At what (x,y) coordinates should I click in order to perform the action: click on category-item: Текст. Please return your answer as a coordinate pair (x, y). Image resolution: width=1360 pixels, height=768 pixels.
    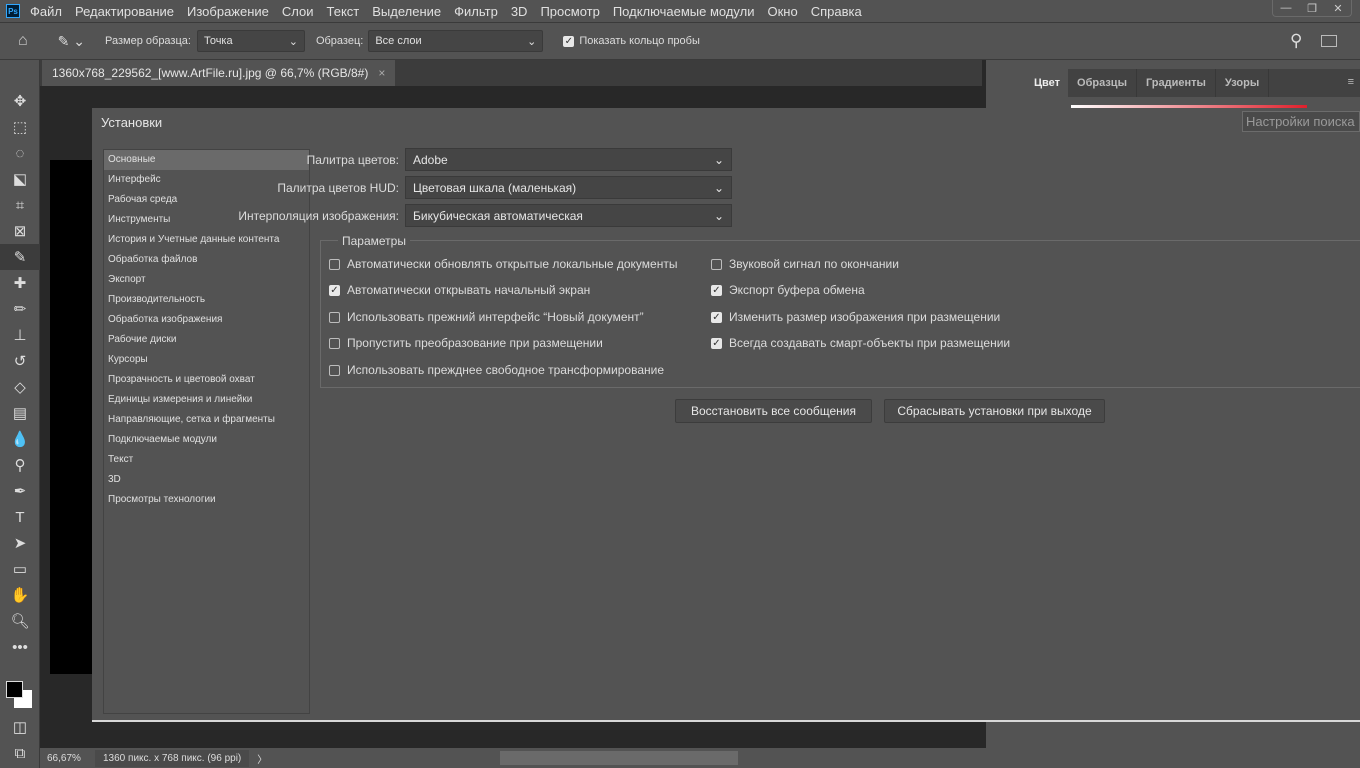
    Looking at the image, I should click on (206, 460).